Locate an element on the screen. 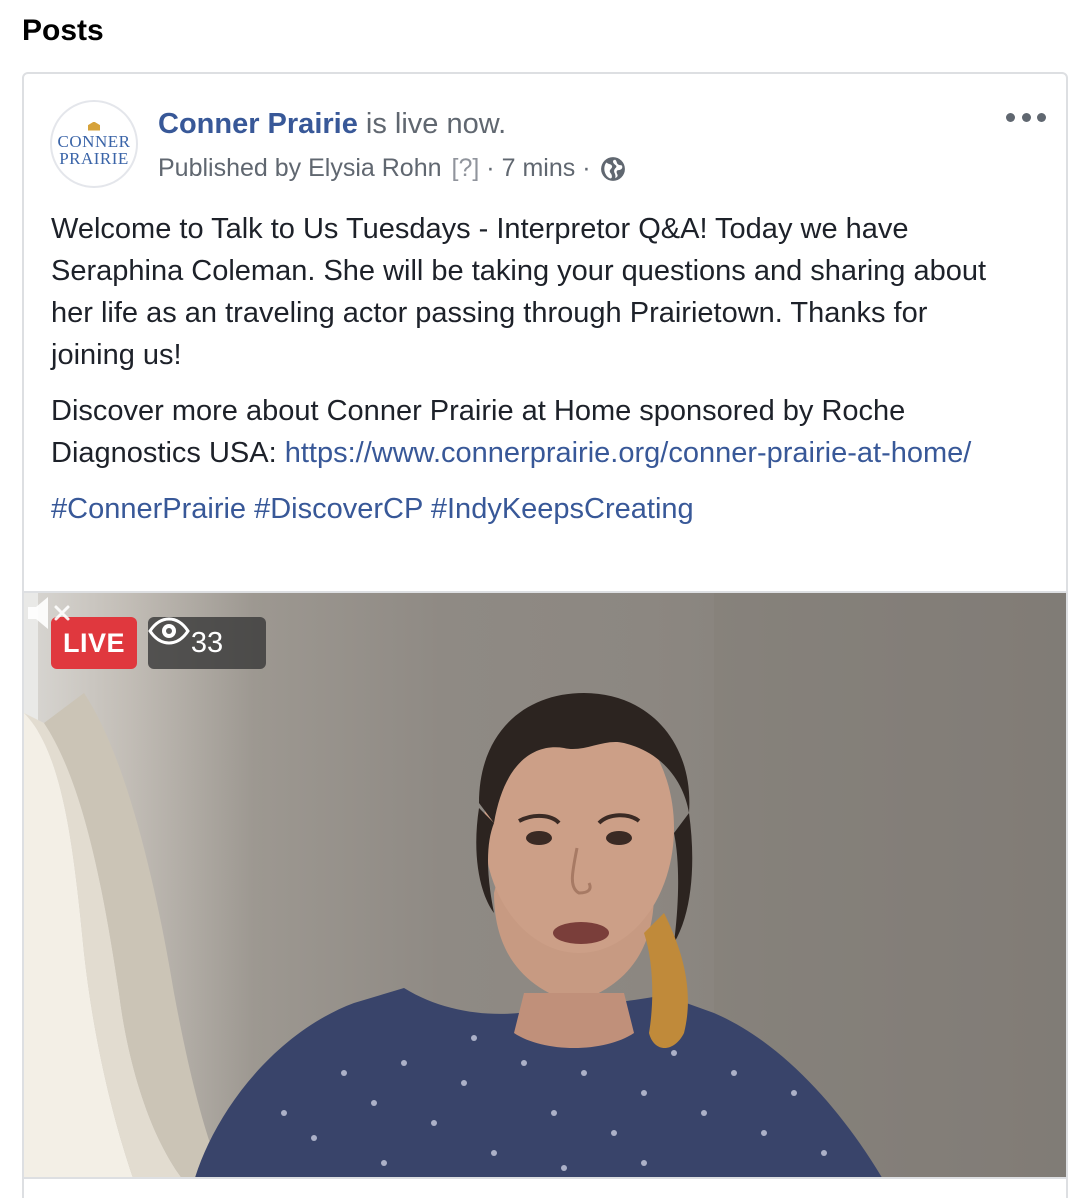 The width and height of the screenshot is (1082, 1198). post-meta: Published by Elysia Rohn [?] · 7 mins · is located at coordinates (392, 168).